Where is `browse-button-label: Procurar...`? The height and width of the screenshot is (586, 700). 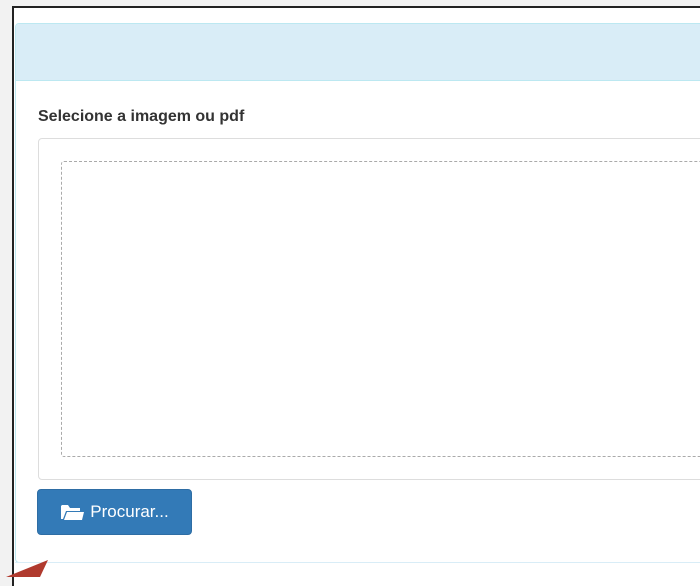 browse-button-label: Procurar... is located at coordinates (129, 511).